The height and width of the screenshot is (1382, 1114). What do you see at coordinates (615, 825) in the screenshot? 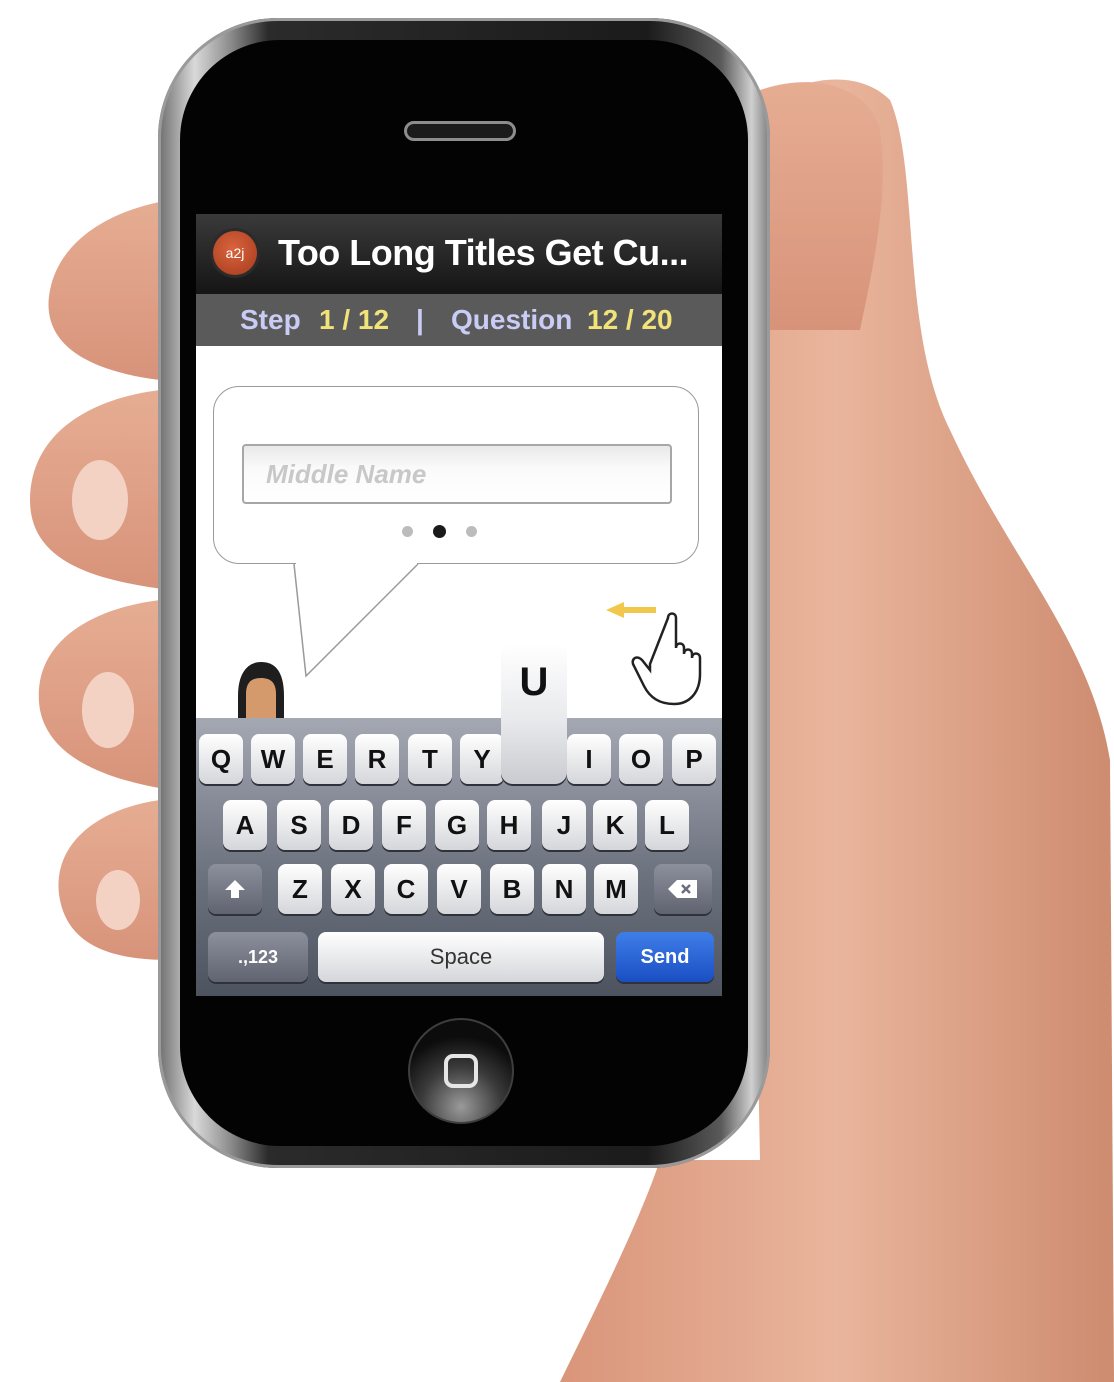
I see `key-k: K` at bounding box center [615, 825].